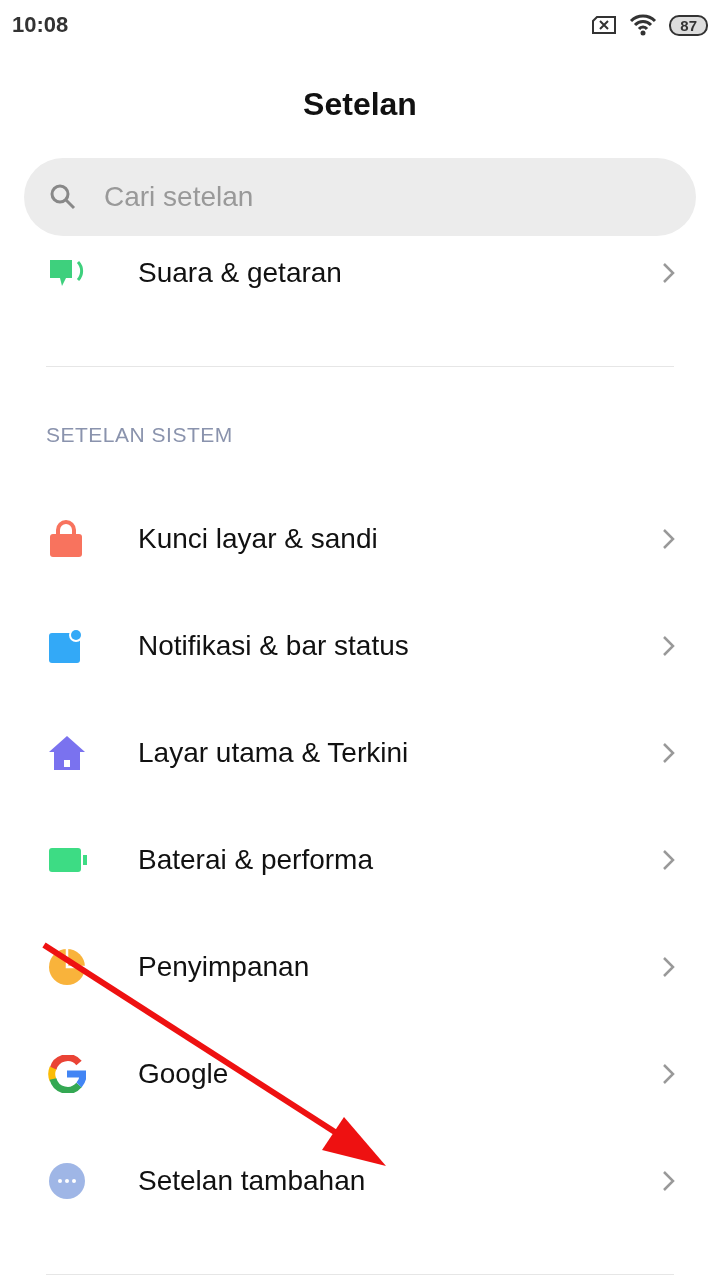  Describe the element at coordinates (360, 859) in the screenshot. I see `settings-item: Baterai & performa` at that location.